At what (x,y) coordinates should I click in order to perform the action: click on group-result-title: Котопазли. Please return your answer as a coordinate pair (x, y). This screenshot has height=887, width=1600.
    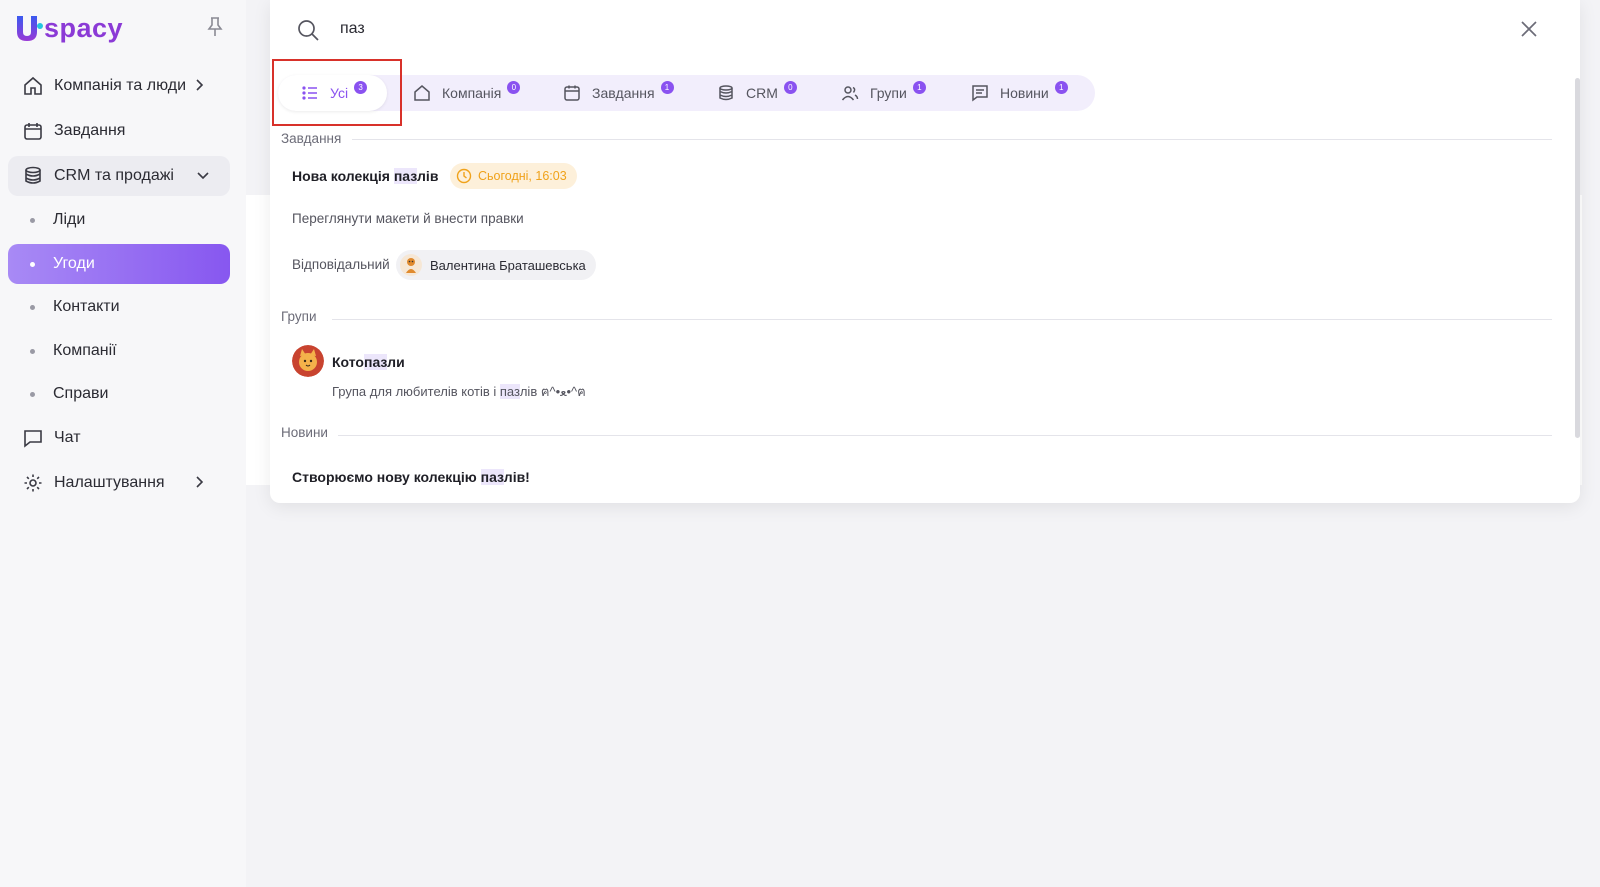
    Looking at the image, I should click on (368, 362).